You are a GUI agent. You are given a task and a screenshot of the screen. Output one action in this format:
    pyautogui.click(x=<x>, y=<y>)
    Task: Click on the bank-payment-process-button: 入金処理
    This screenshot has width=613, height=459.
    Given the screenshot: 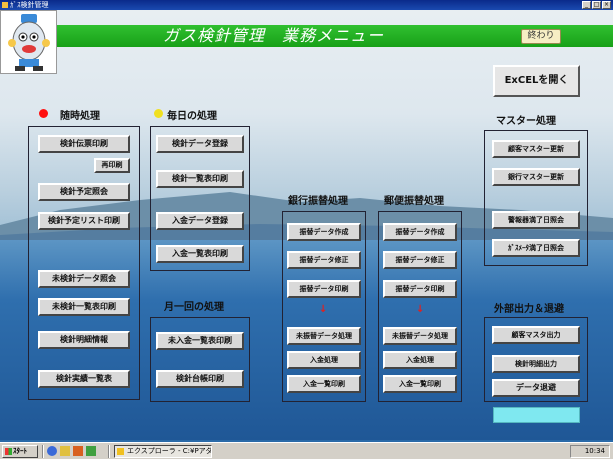 What is the action you would take?
    pyautogui.click(x=324, y=360)
    